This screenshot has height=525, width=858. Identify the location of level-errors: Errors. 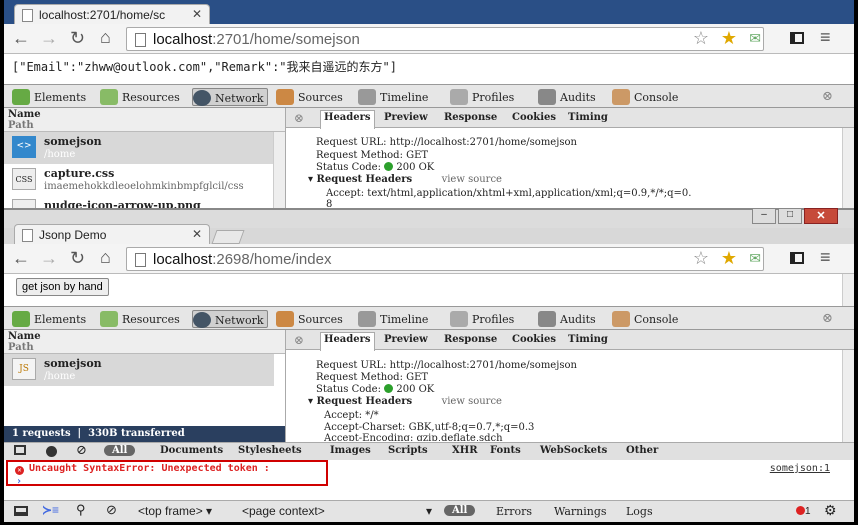
(514, 511).